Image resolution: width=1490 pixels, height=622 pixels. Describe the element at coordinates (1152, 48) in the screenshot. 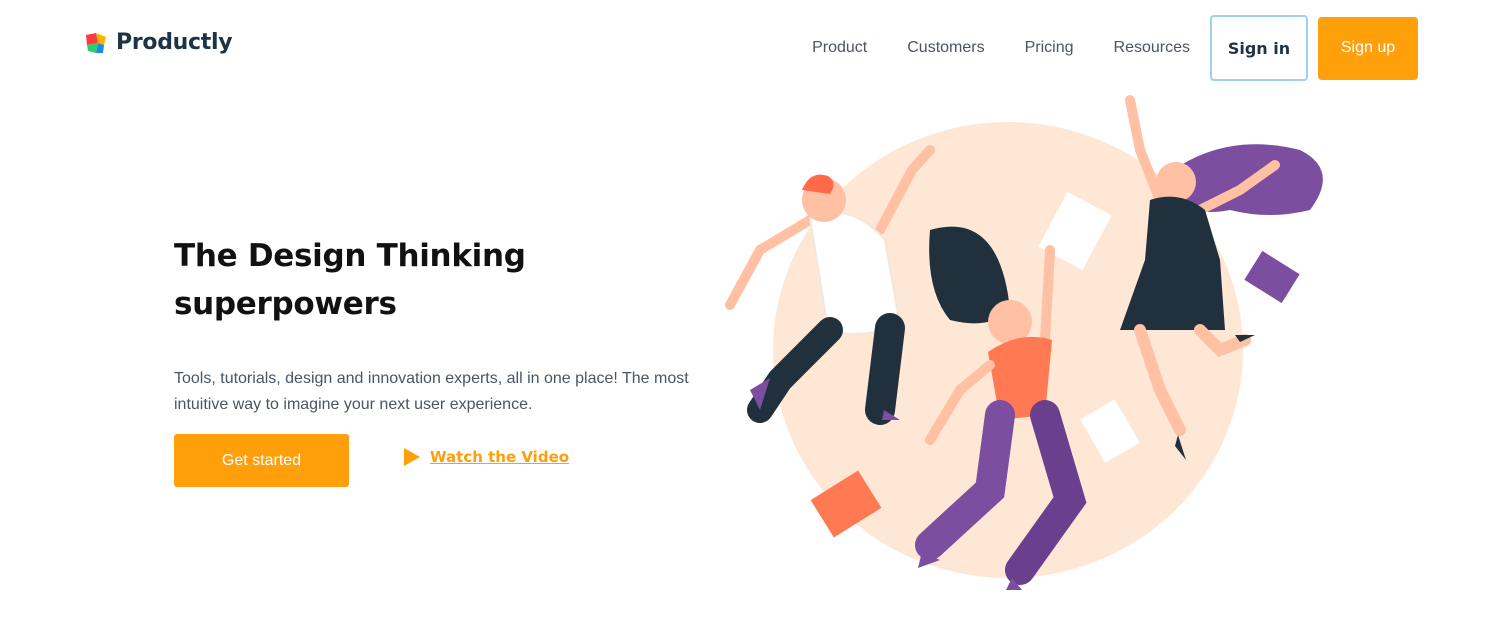

I see `nav-resources: Resources` at that location.